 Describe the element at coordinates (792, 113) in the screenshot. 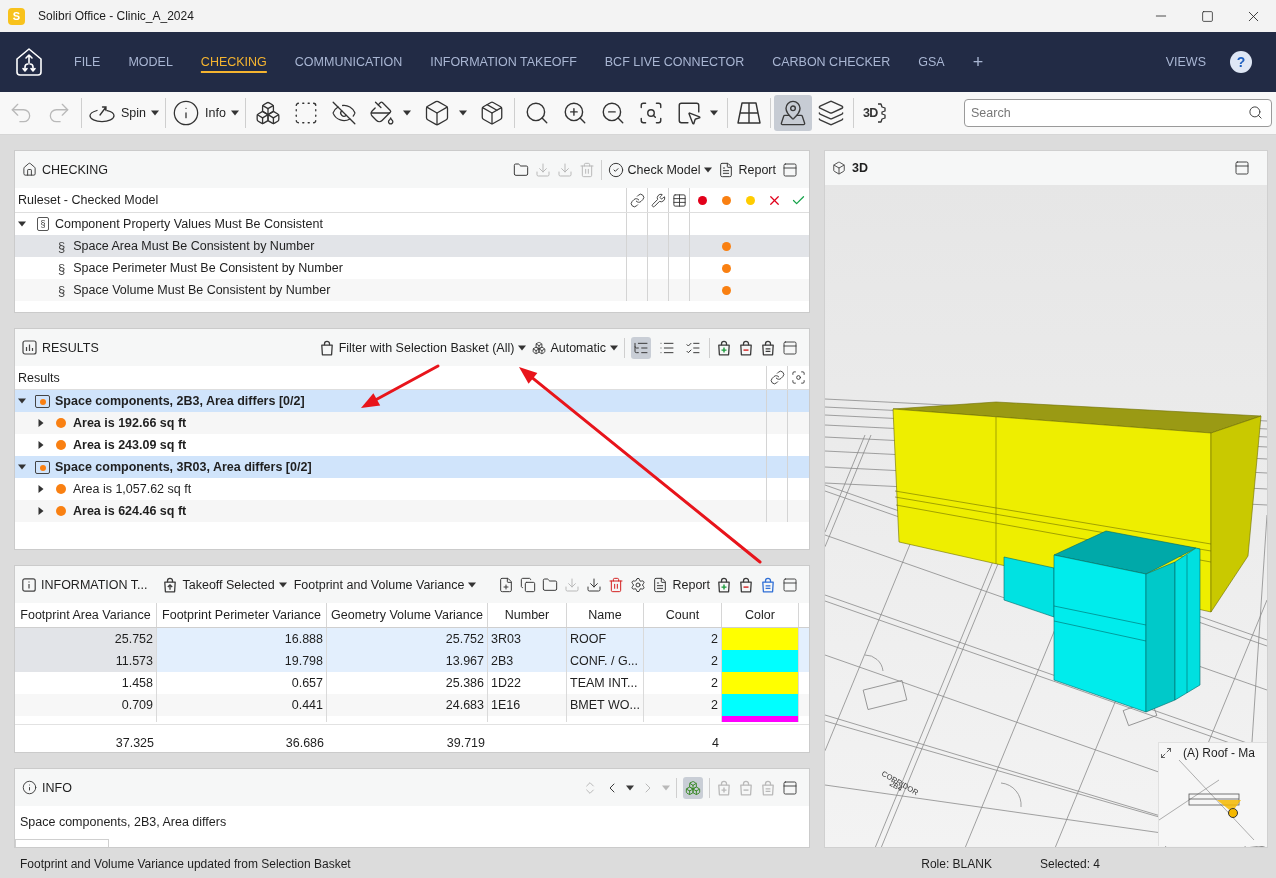

I see `map-pin-button` at that location.